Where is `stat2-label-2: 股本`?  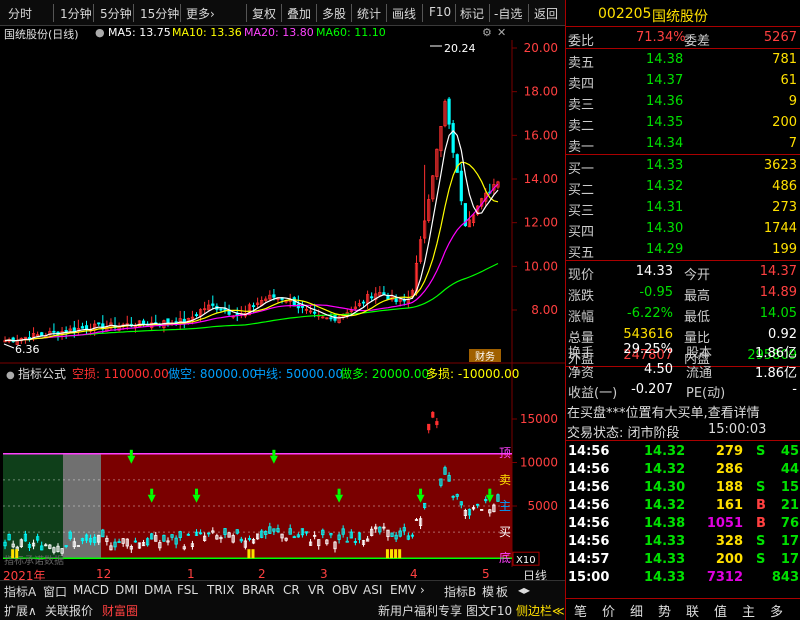 stat2-label-2: 股本 is located at coordinates (699, 353).